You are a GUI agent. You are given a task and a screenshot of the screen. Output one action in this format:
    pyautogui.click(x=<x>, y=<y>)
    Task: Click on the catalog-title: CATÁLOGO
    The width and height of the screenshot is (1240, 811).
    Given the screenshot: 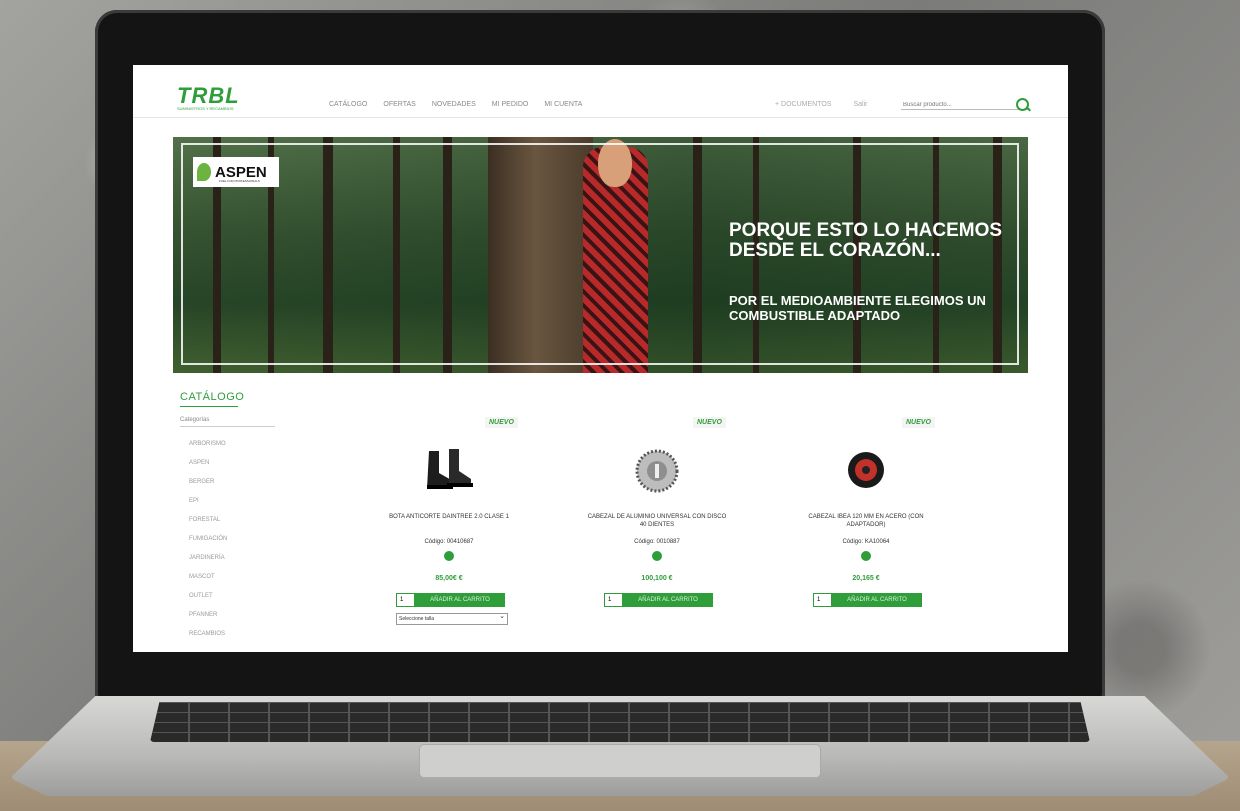 What is the action you would take?
    pyautogui.click(x=212, y=397)
    